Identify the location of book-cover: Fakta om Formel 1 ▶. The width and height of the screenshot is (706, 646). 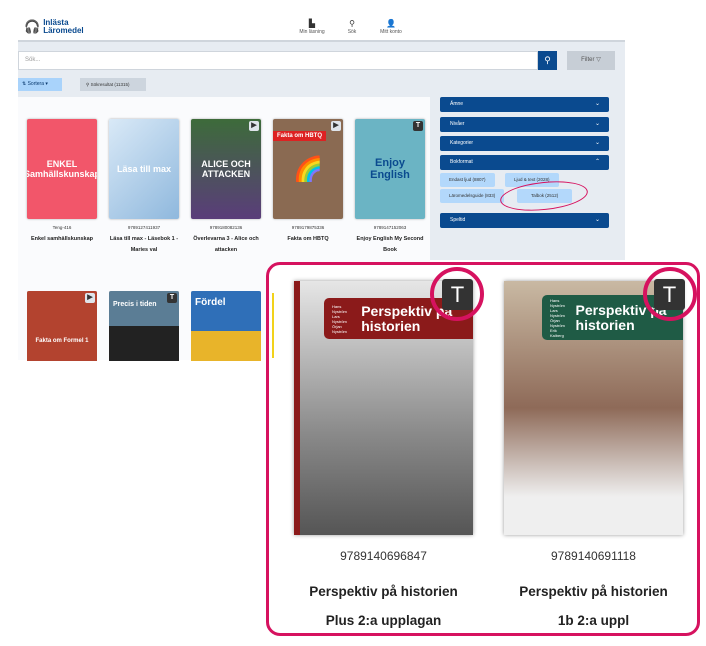
(62, 326).